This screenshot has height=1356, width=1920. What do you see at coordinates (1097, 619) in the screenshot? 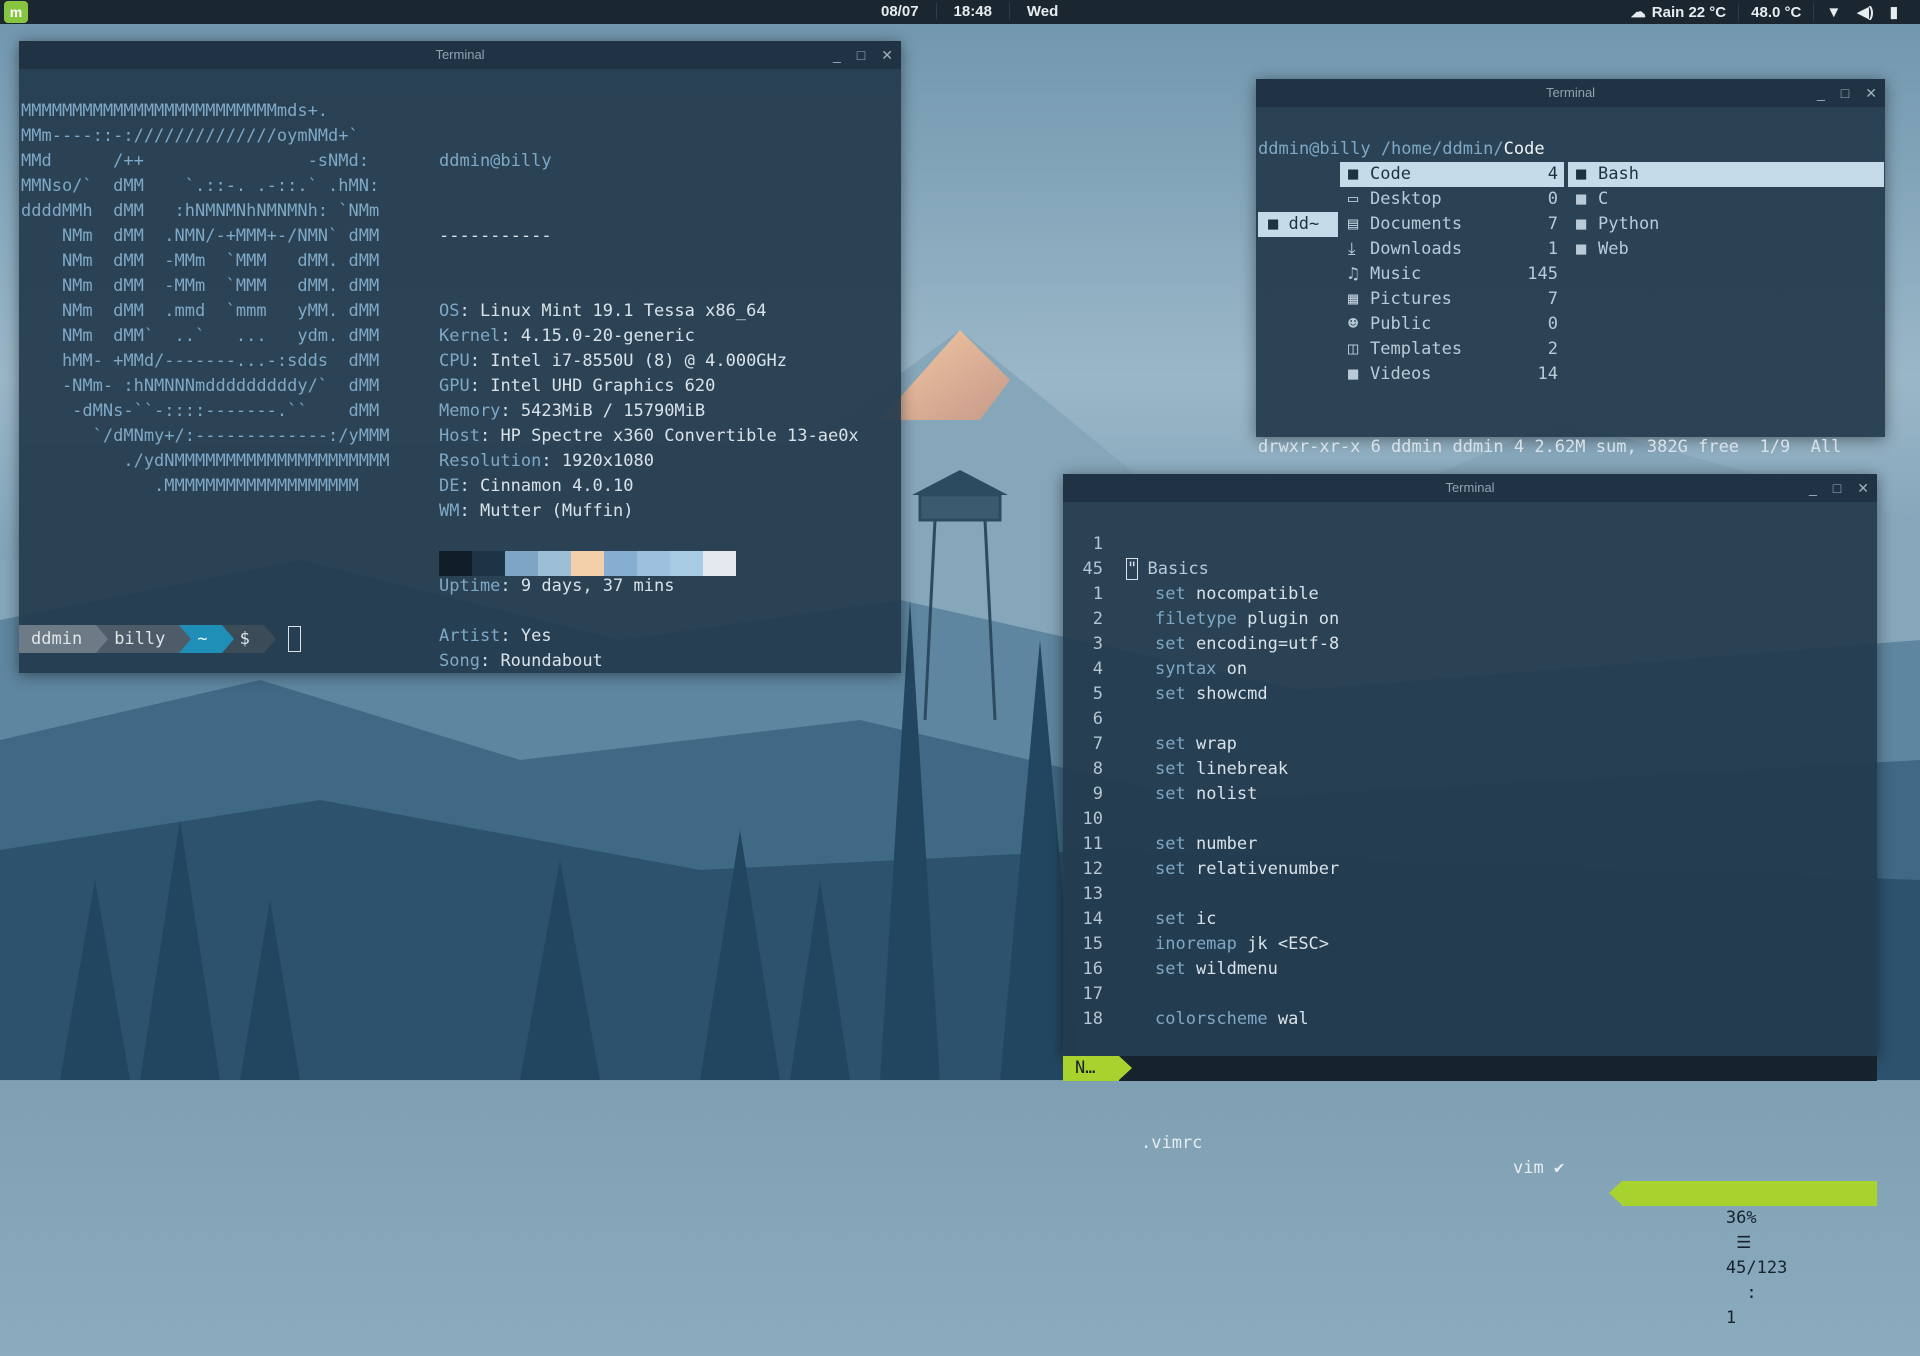
I see `line-number: 2` at bounding box center [1097, 619].